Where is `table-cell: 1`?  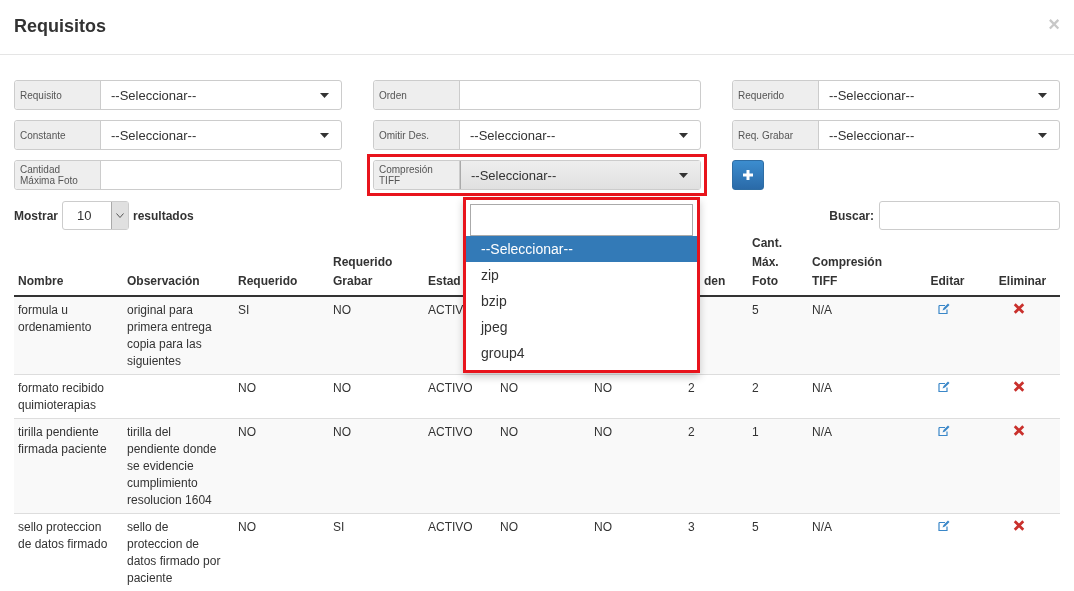
table-cell: 1 is located at coordinates (755, 432).